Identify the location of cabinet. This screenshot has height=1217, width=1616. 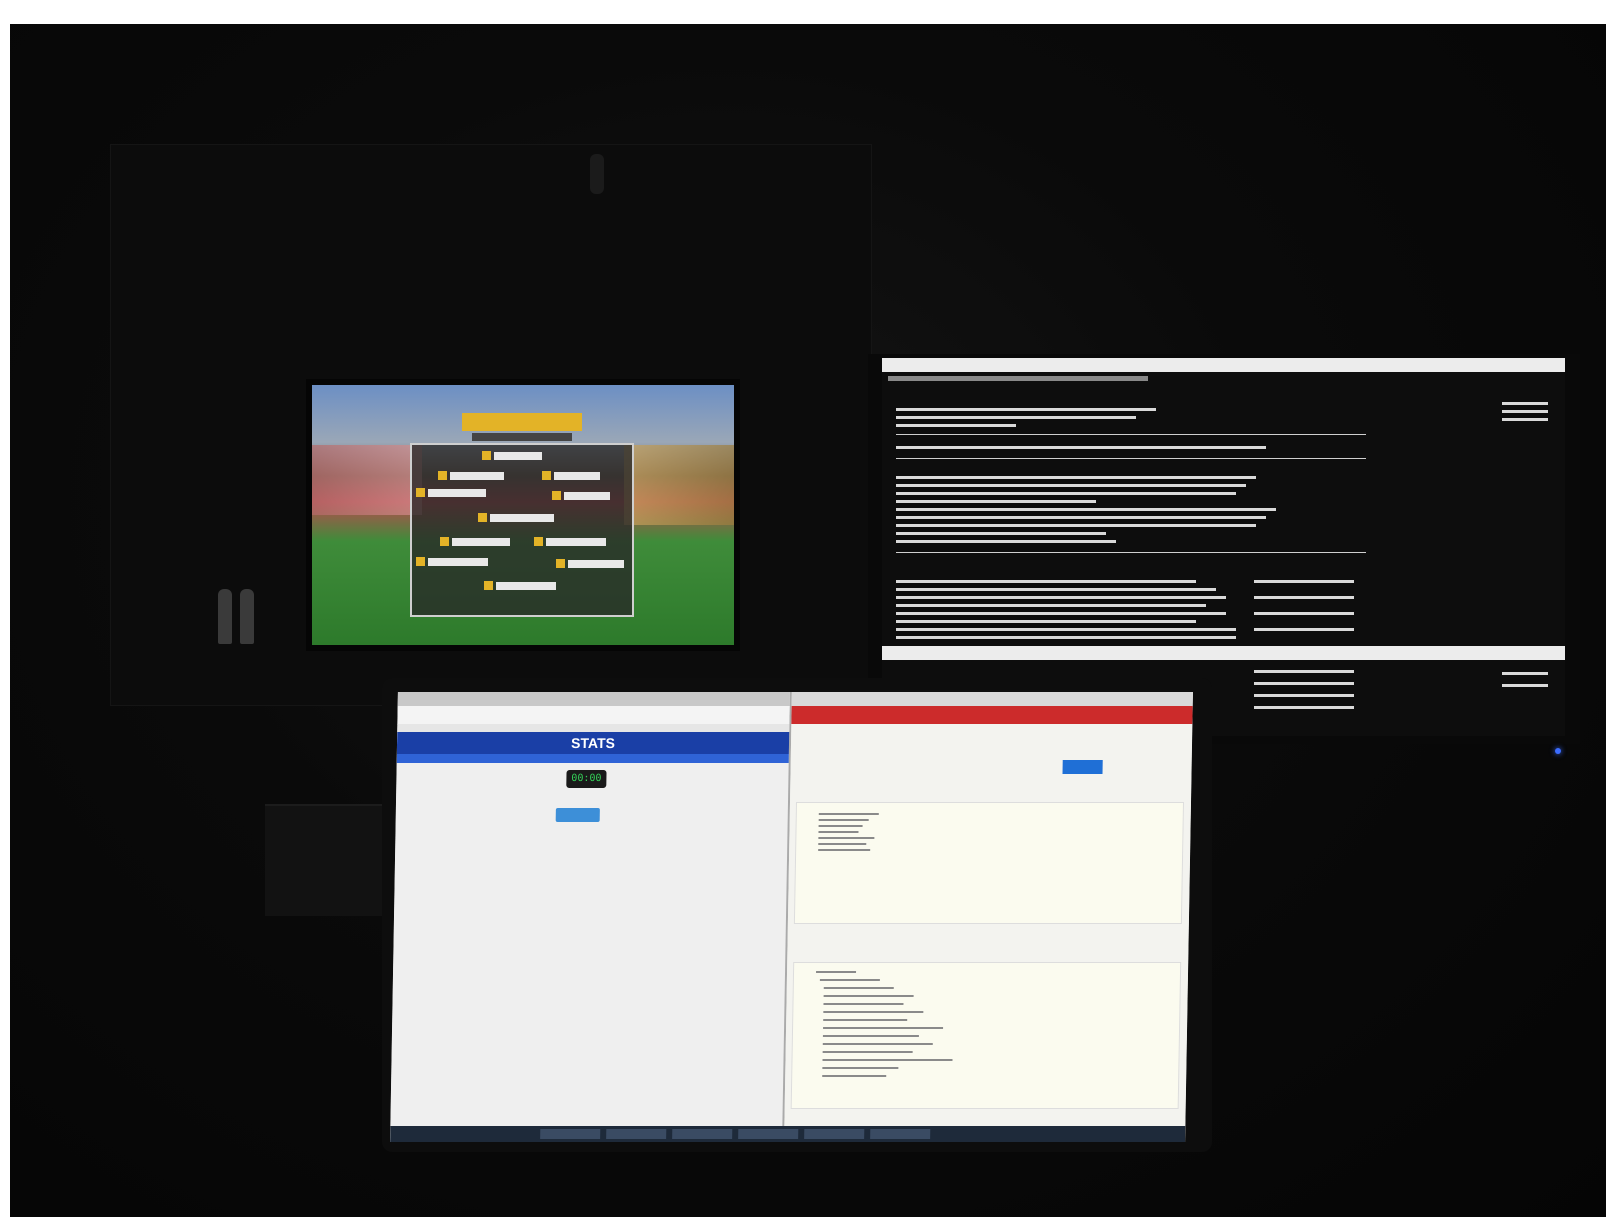
(325, 860).